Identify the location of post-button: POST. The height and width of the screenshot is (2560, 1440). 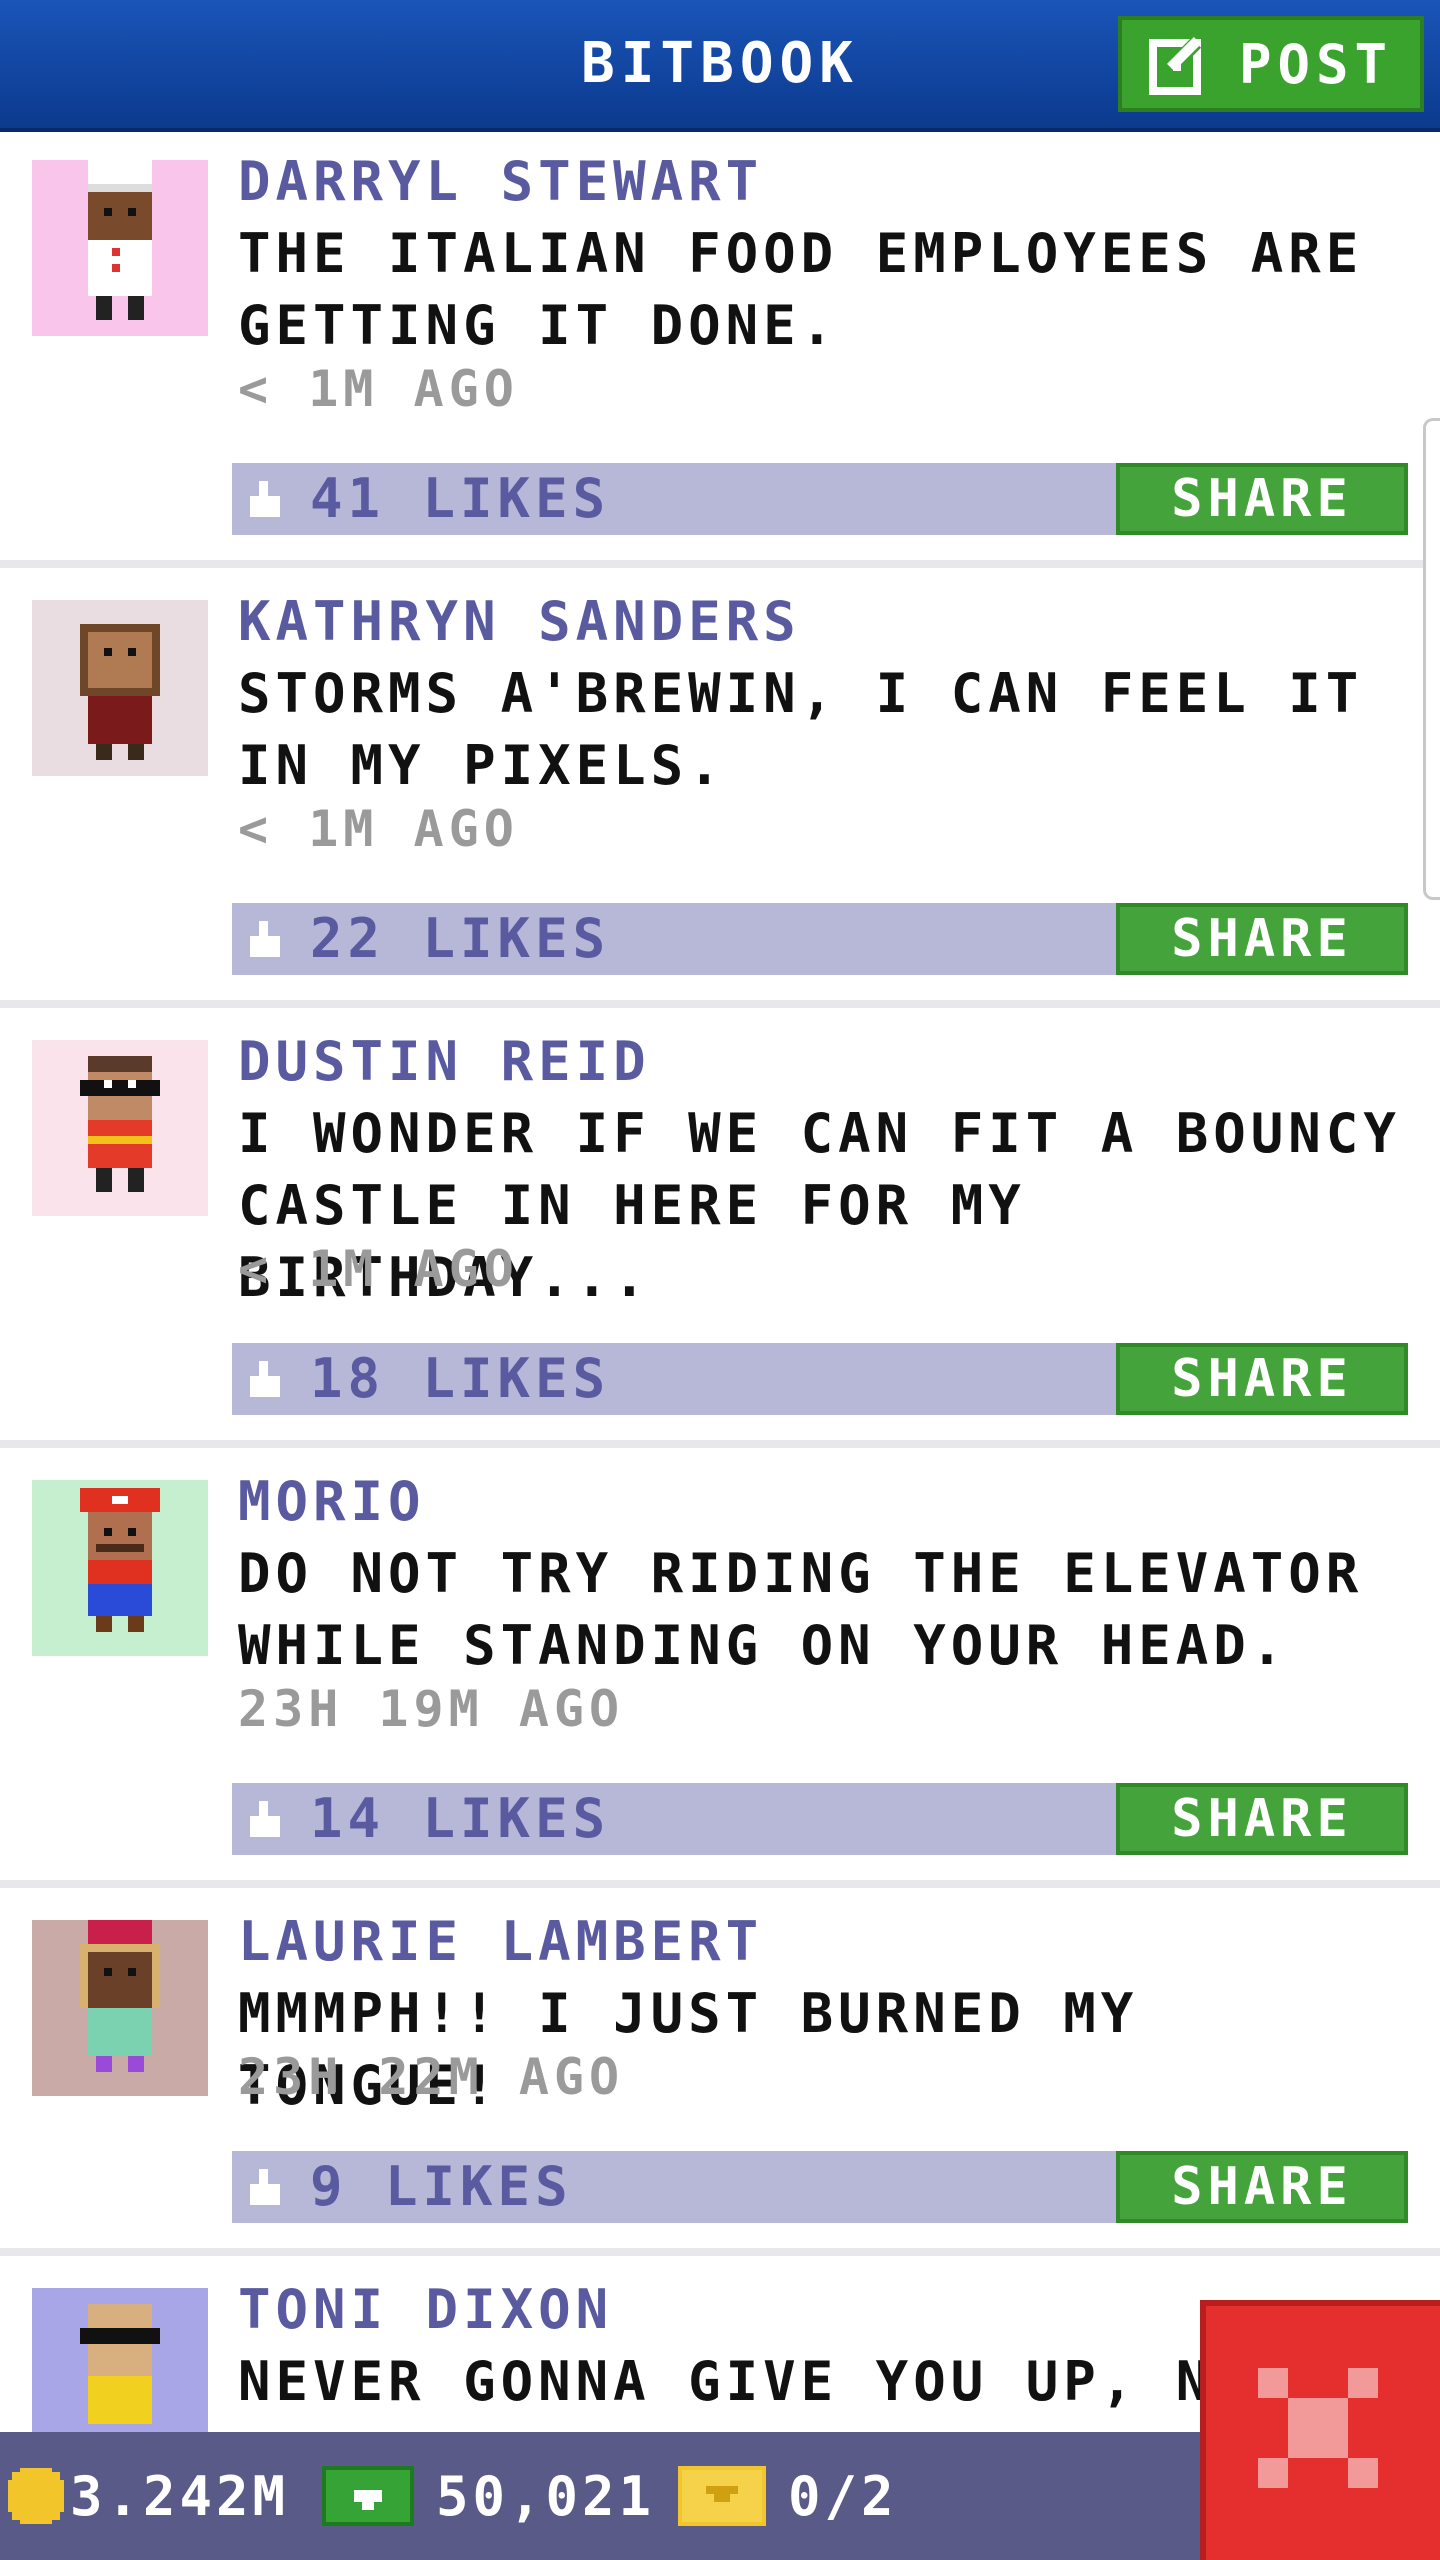
(1271, 64).